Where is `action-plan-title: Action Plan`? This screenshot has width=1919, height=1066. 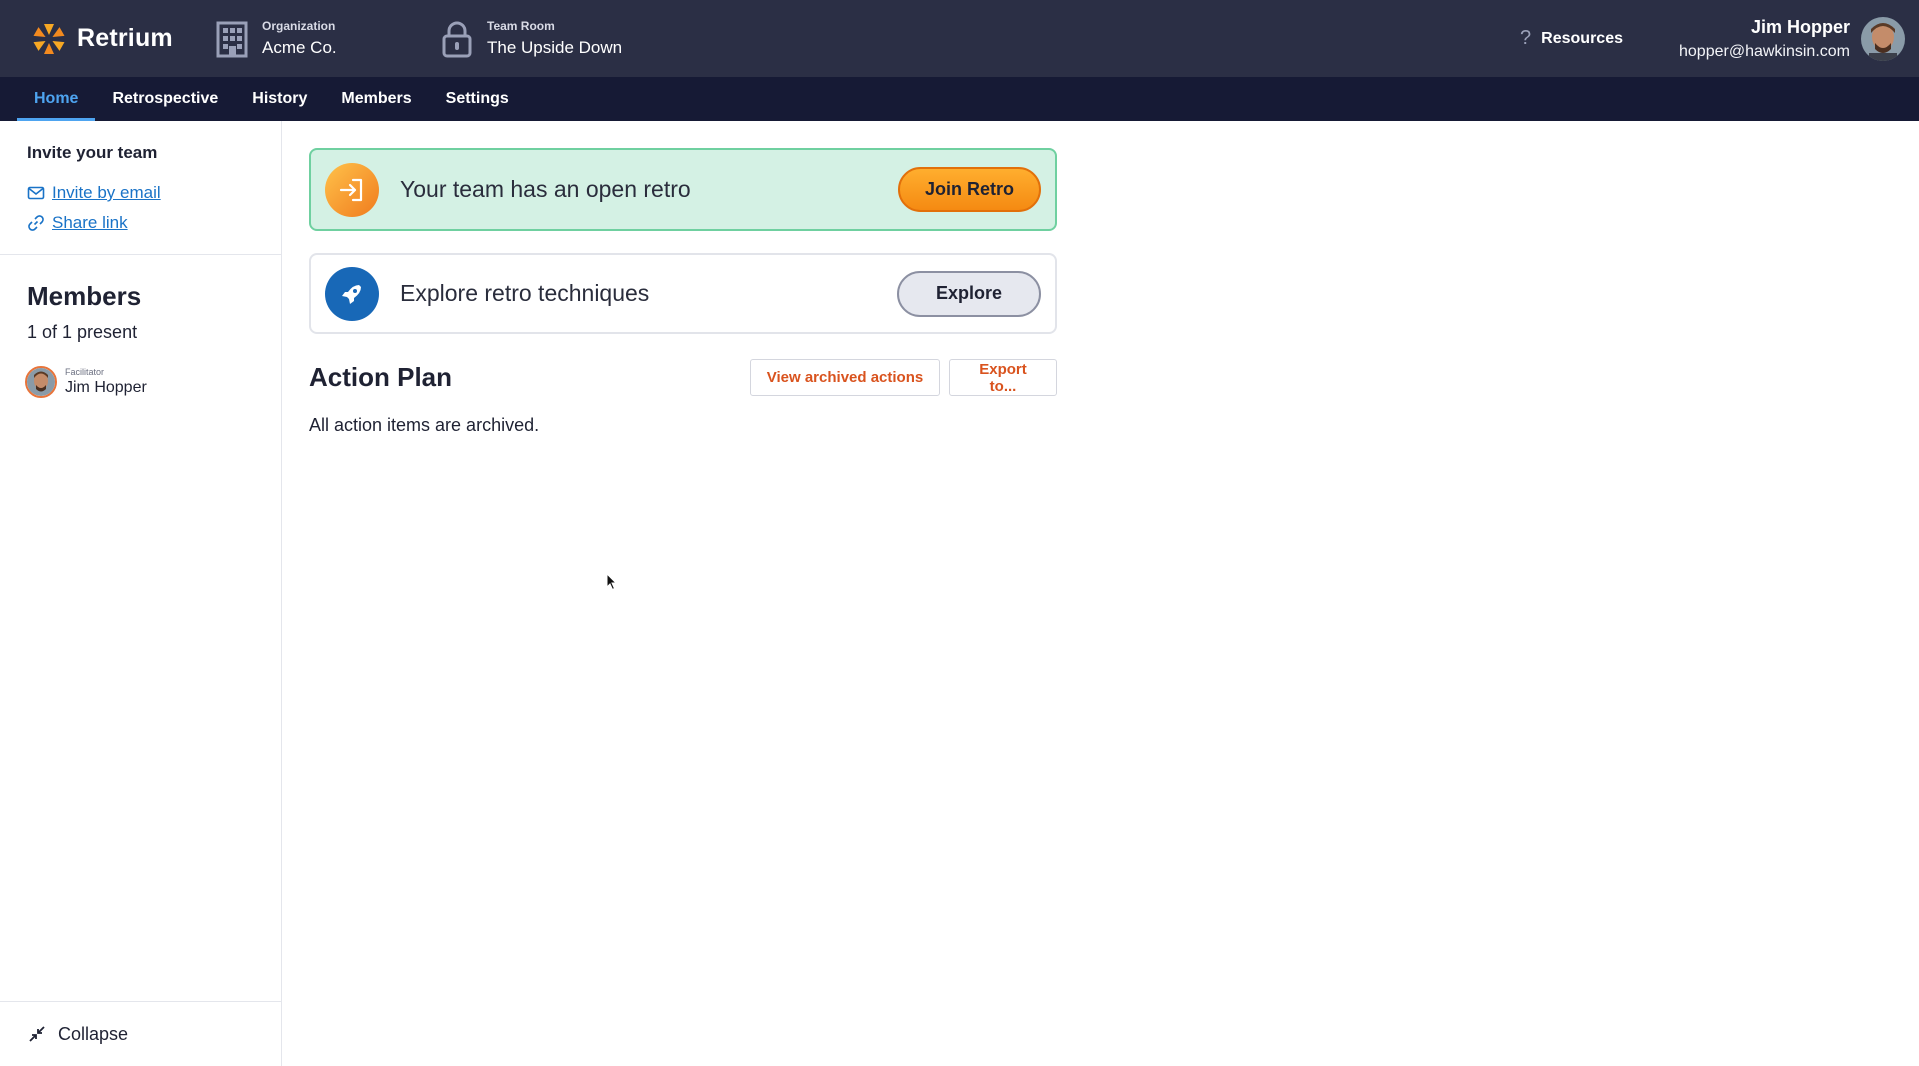
action-plan-title: Action Plan is located at coordinates (381, 377).